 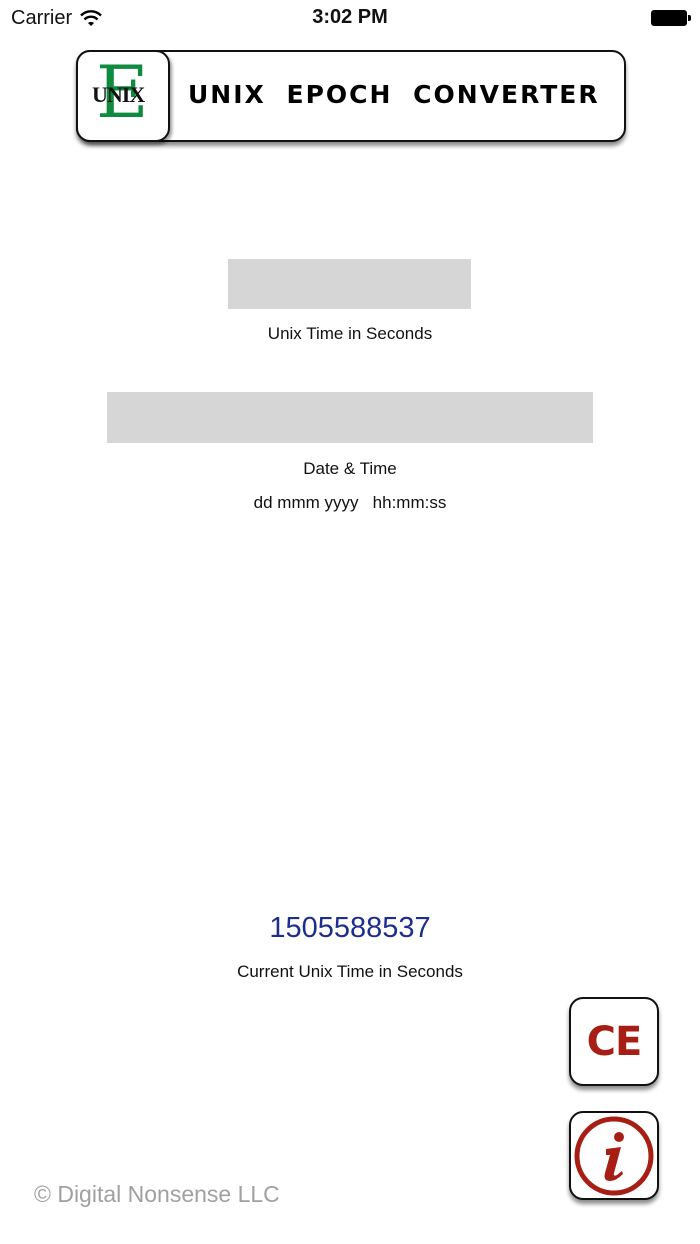 I want to click on date-time-label: Date & Time, so click(x=350, y=468).